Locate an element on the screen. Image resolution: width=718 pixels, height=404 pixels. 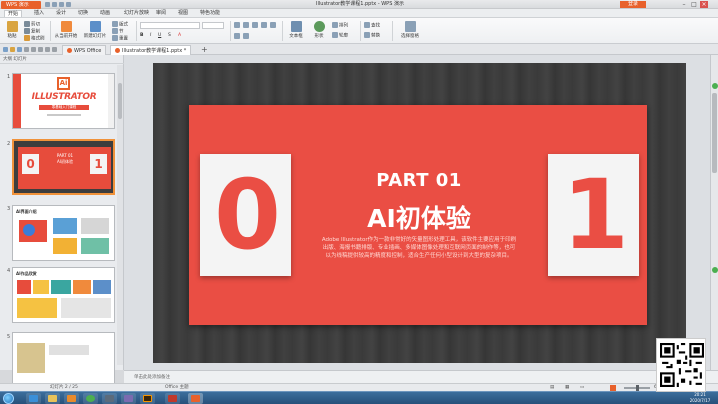
start-button is located at coordinates (8, 398).